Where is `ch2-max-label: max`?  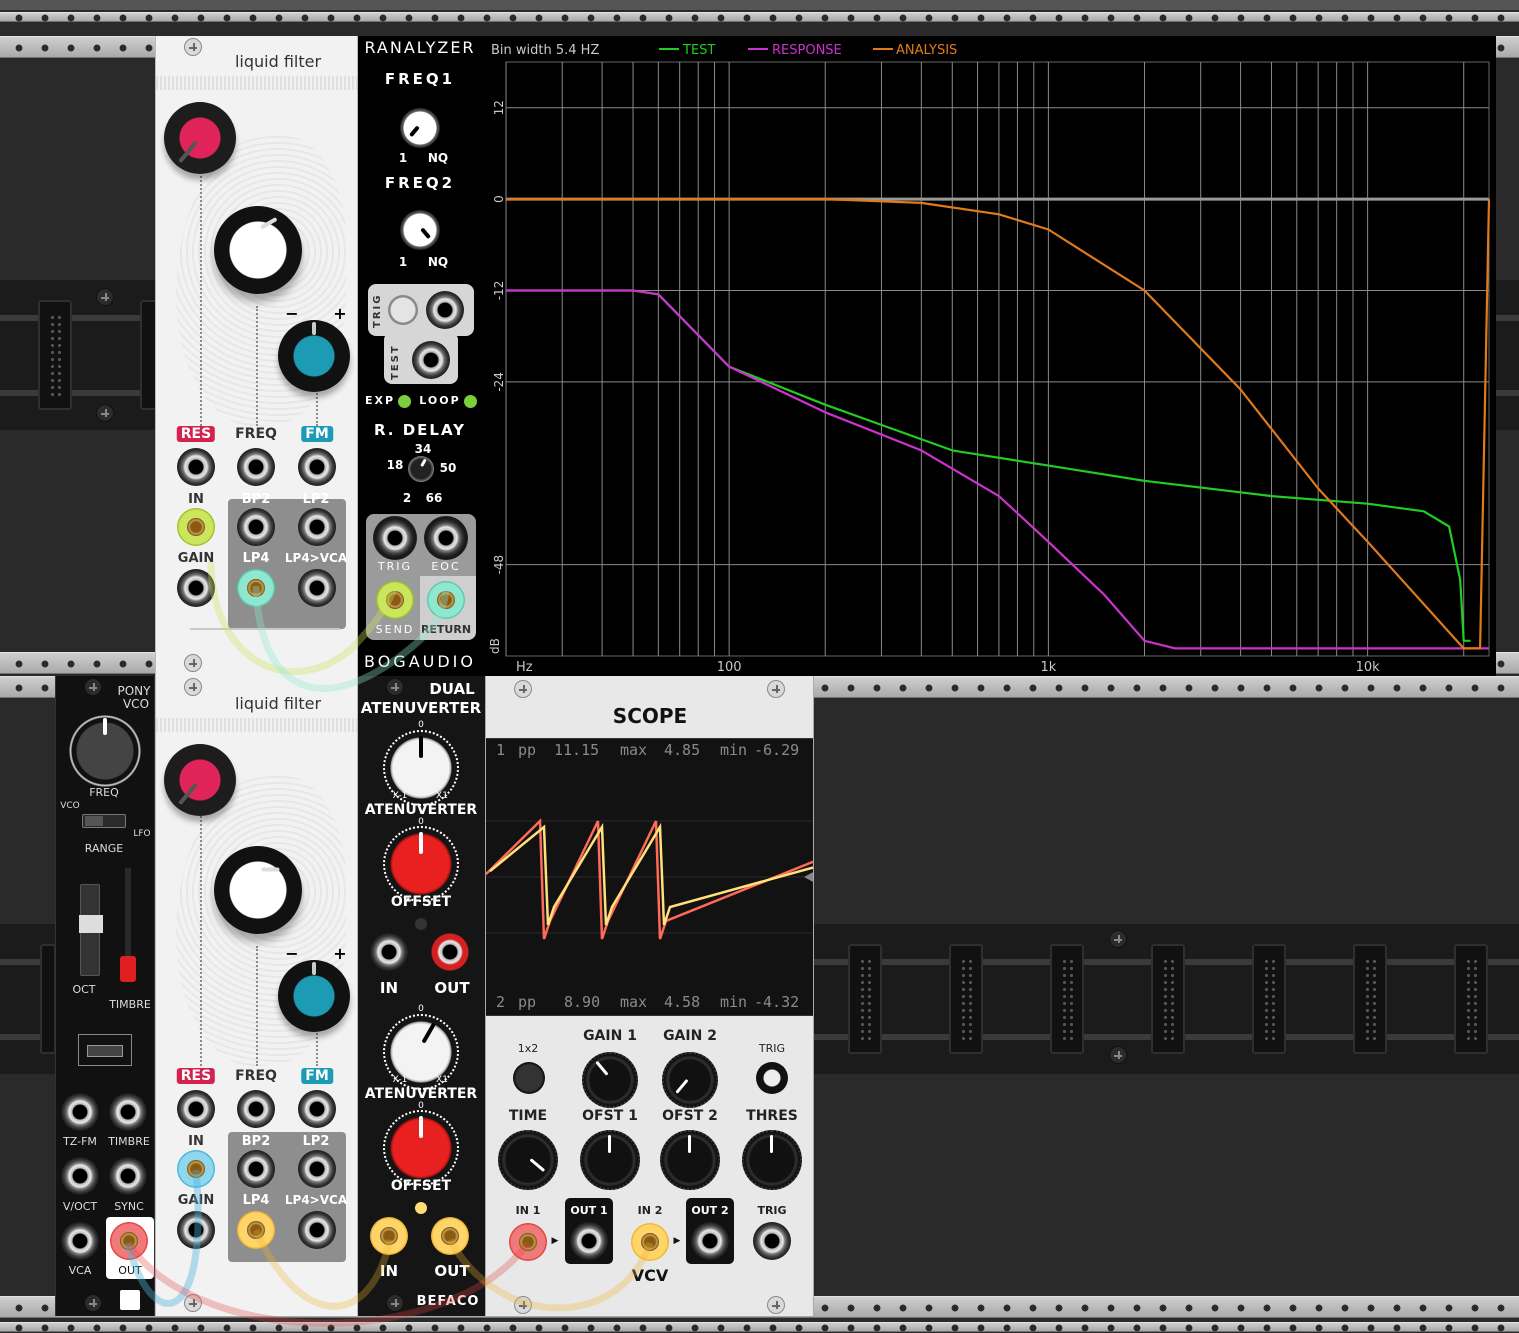 ch2-max-label: max is located at coordinates (634, 1002).